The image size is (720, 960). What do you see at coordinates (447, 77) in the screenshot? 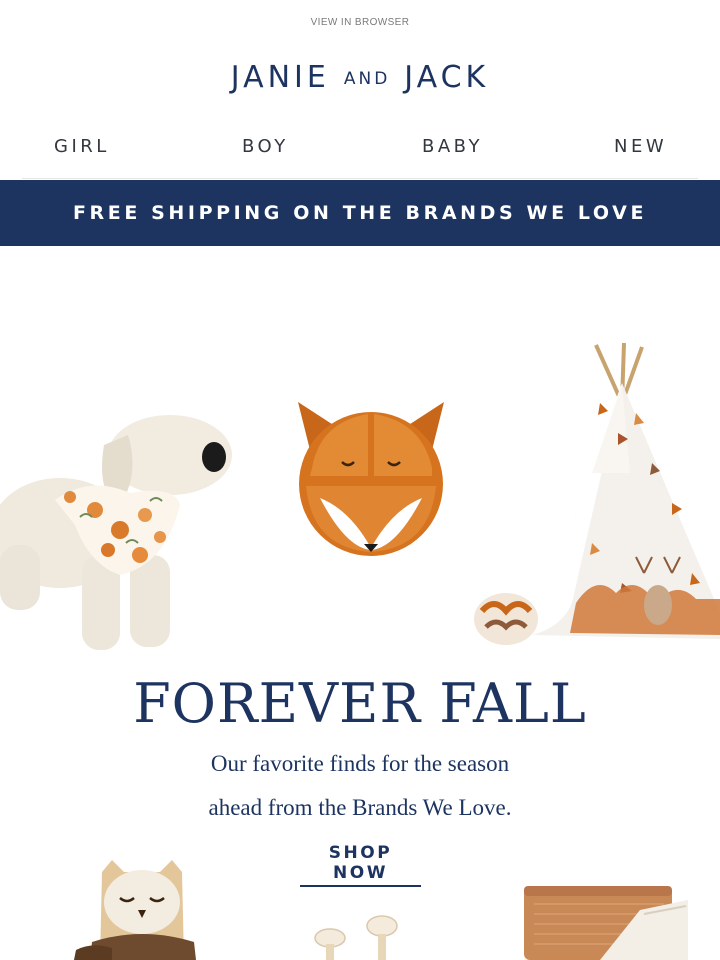
I see `logo-word-jack: JACK` at bounding box center [447, 77].